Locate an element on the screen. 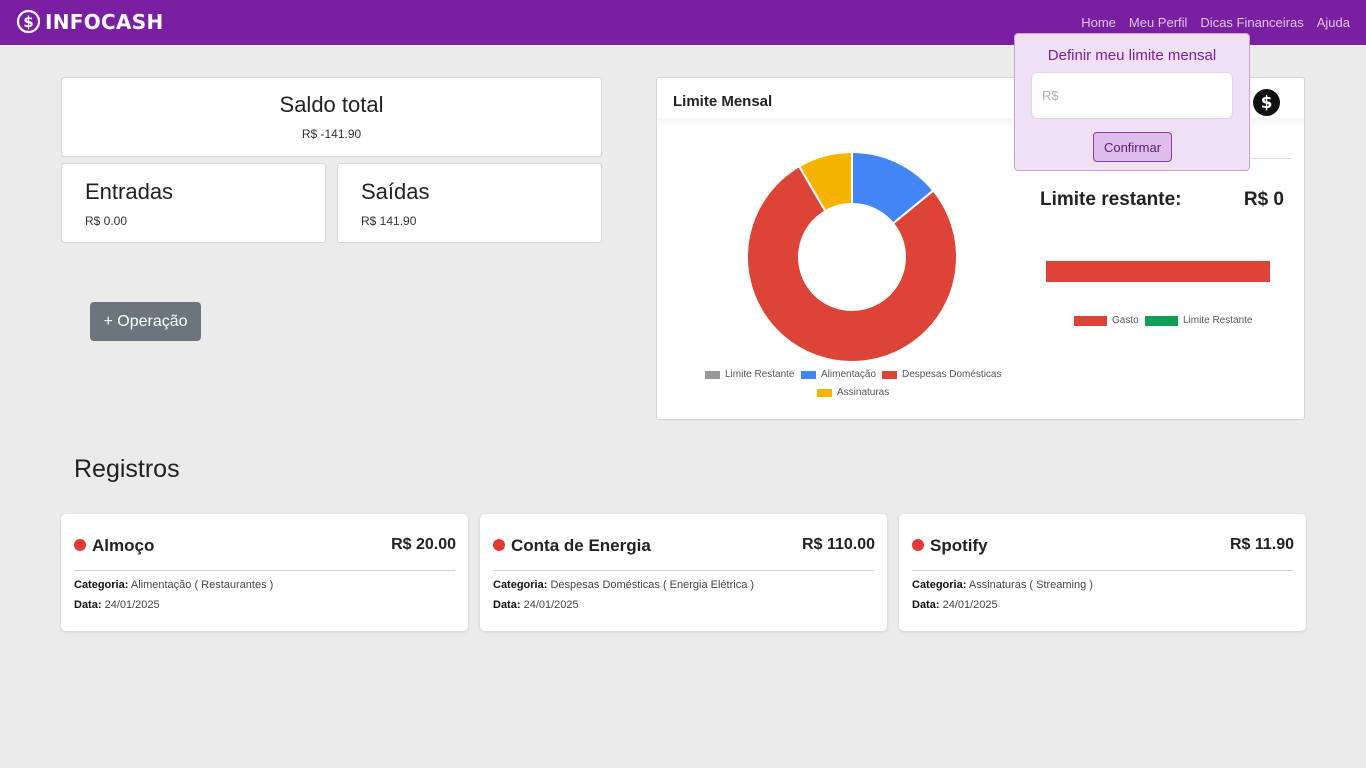 This screenshot has width=1366, height=768. saidas-value: R$ 141.90 is located at coordinates (389, 221).